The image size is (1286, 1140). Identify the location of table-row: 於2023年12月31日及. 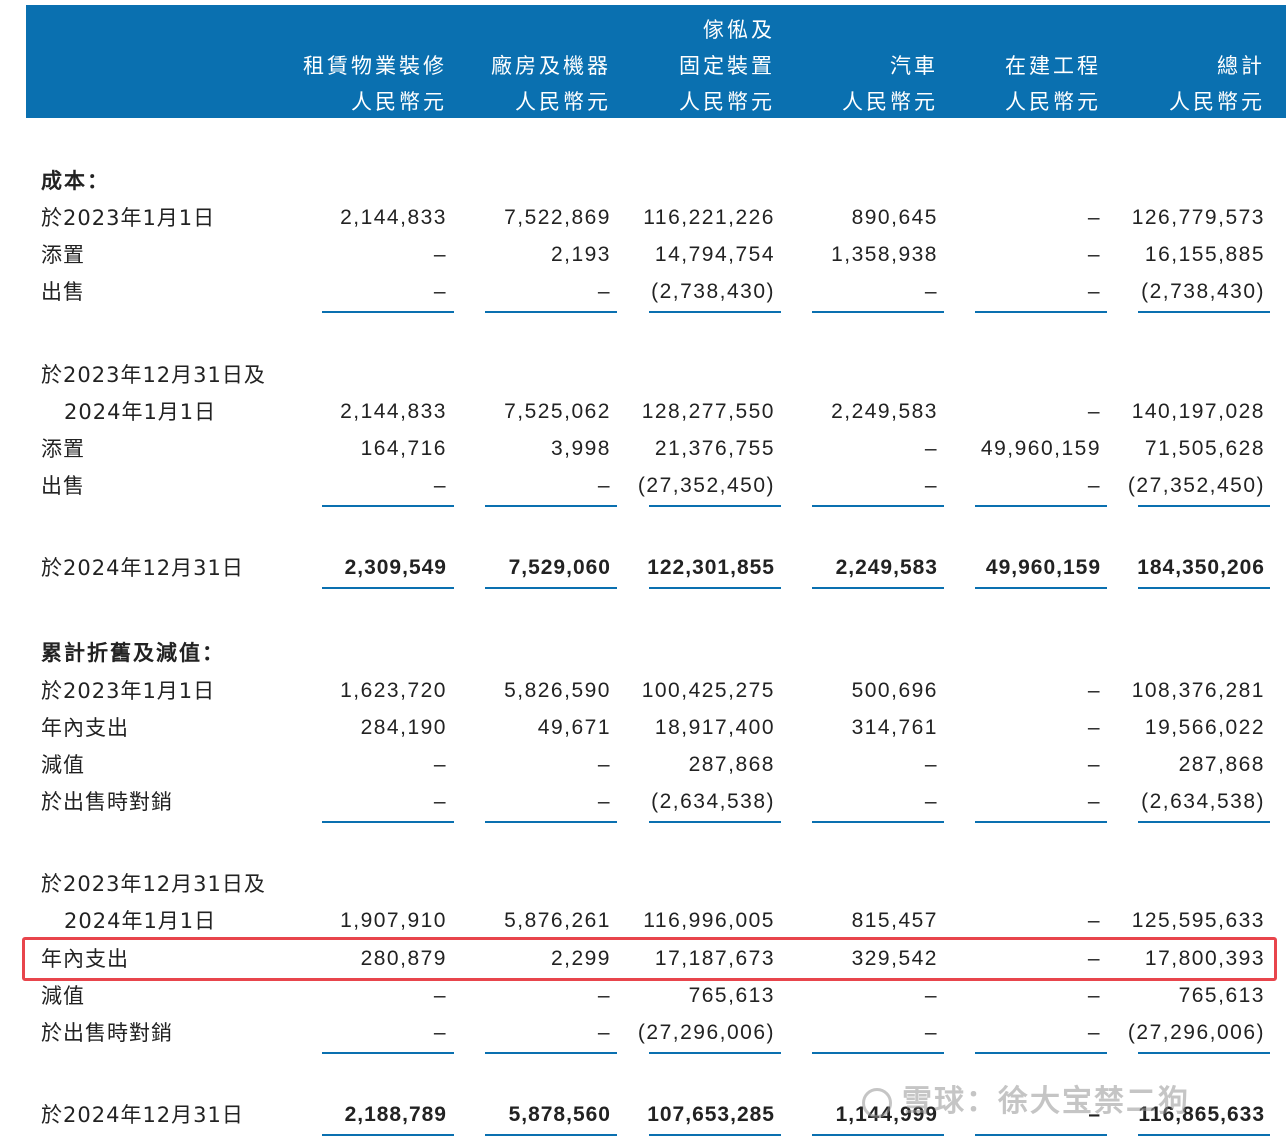
(643, 375).